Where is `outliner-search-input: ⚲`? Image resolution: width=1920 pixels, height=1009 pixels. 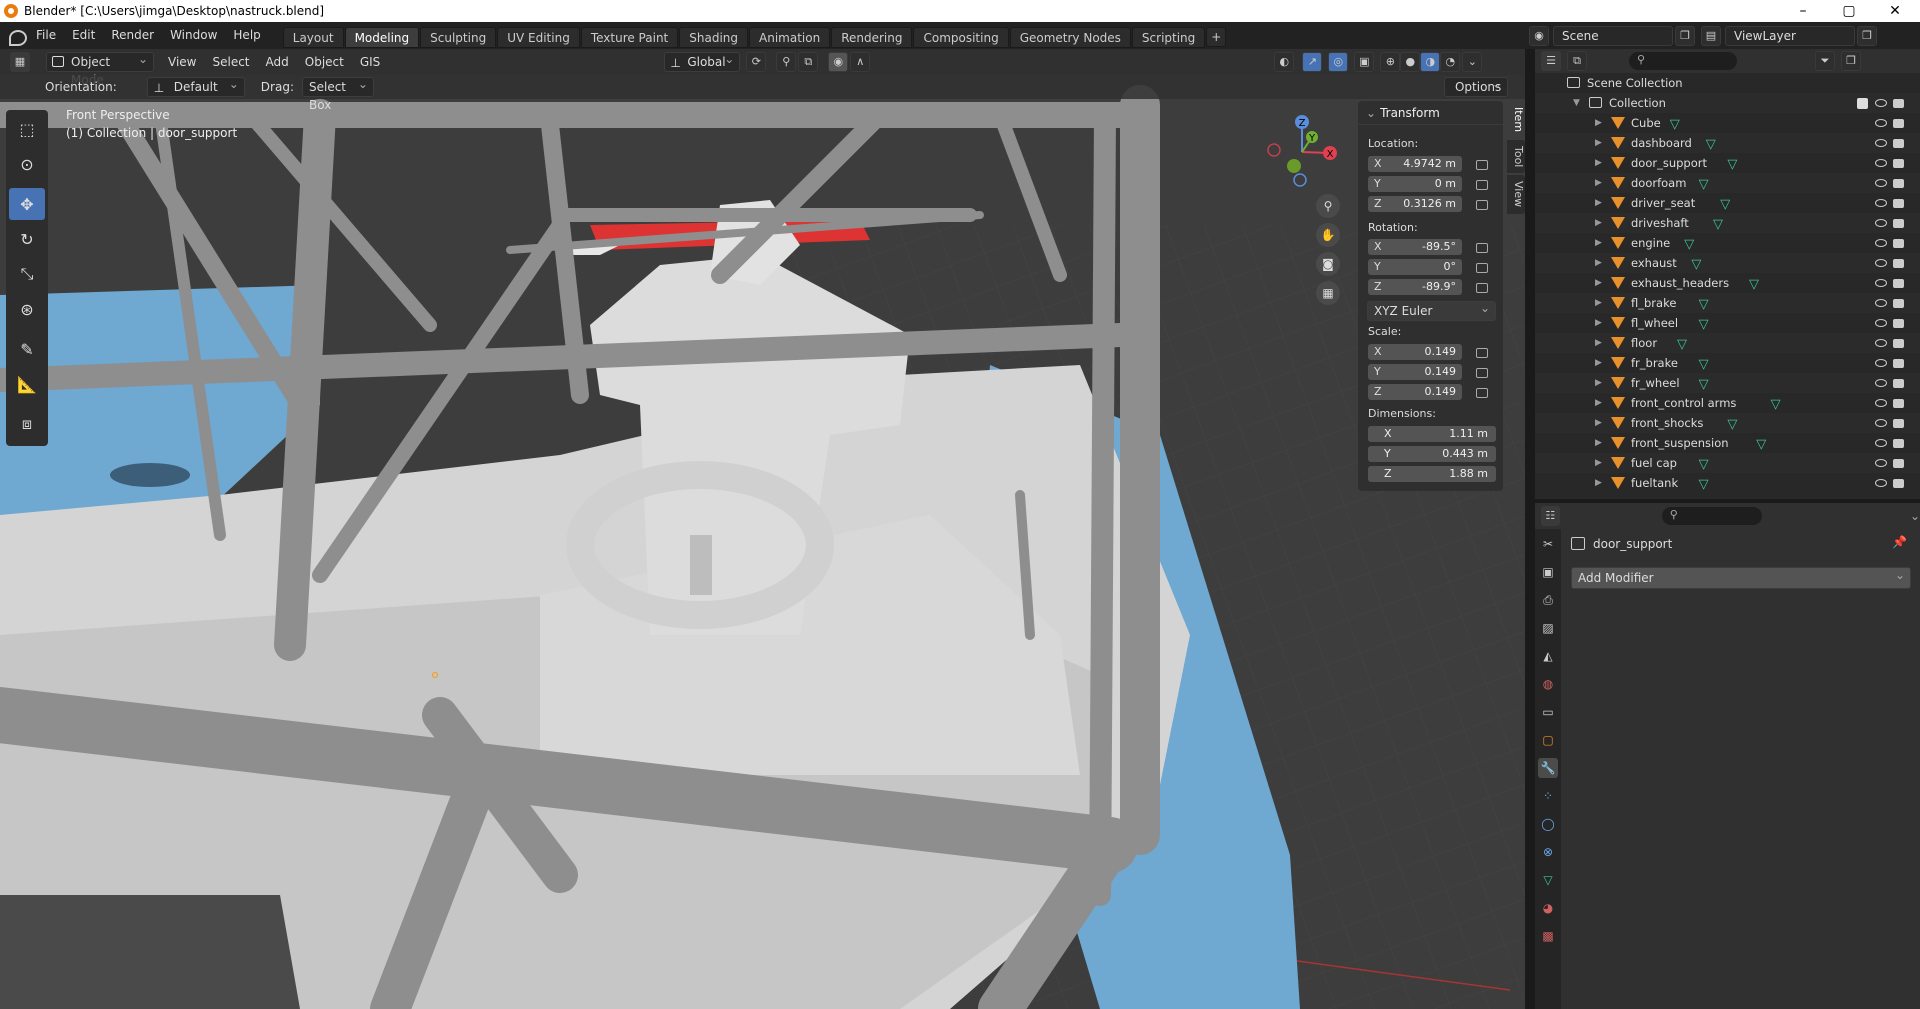
outliner-search-input: ⚲ is located at coordinates (1683, 61).